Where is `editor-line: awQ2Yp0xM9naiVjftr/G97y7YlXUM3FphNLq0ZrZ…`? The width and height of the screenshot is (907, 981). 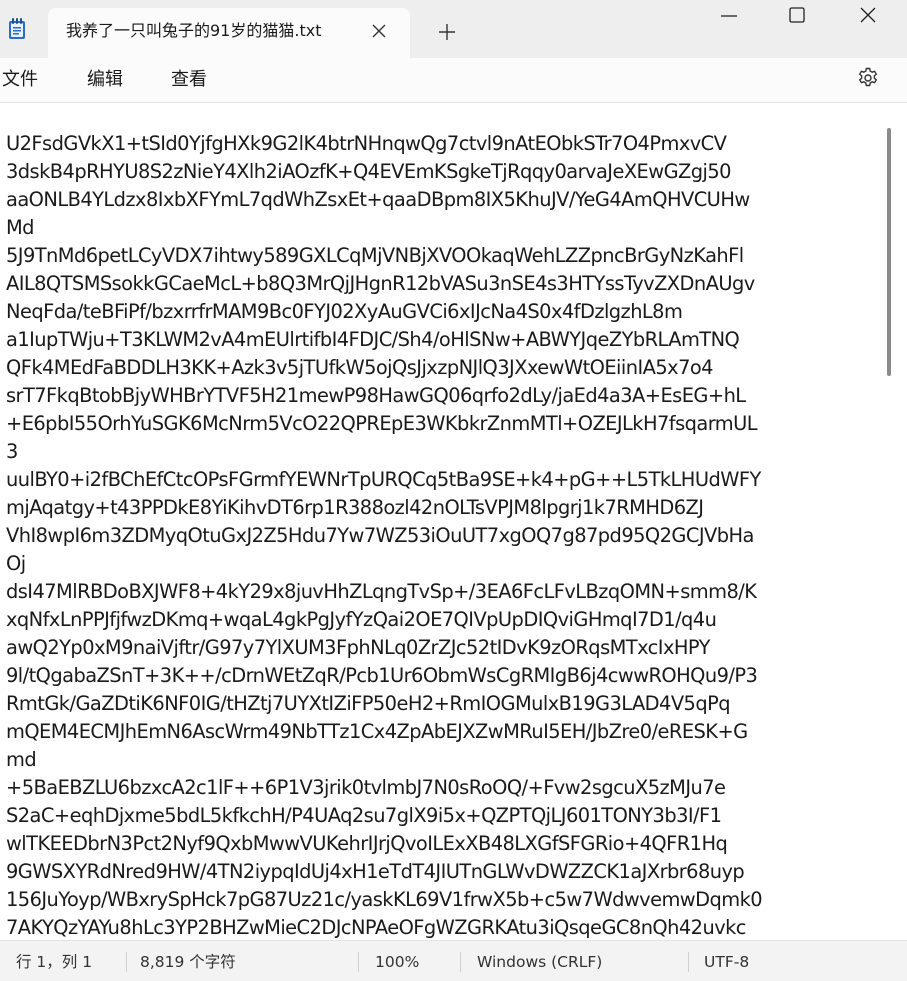
editor-line: awQ2Yp0xM9naiVjftr/G97y7YlXUM3FphNLq0ZrZ… is located at coordinates (358, 647).